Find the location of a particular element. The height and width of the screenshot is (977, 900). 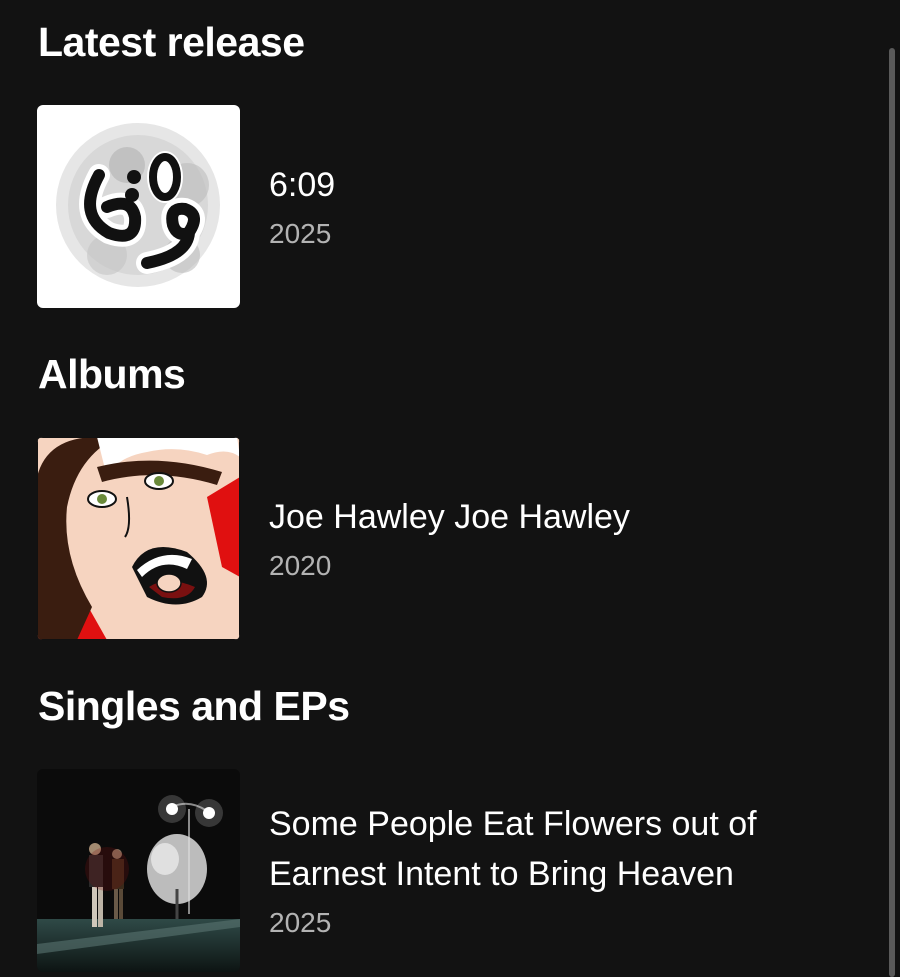

section-title-singles-and-eps: Singles and EPs is located at coordinates (194, 706).